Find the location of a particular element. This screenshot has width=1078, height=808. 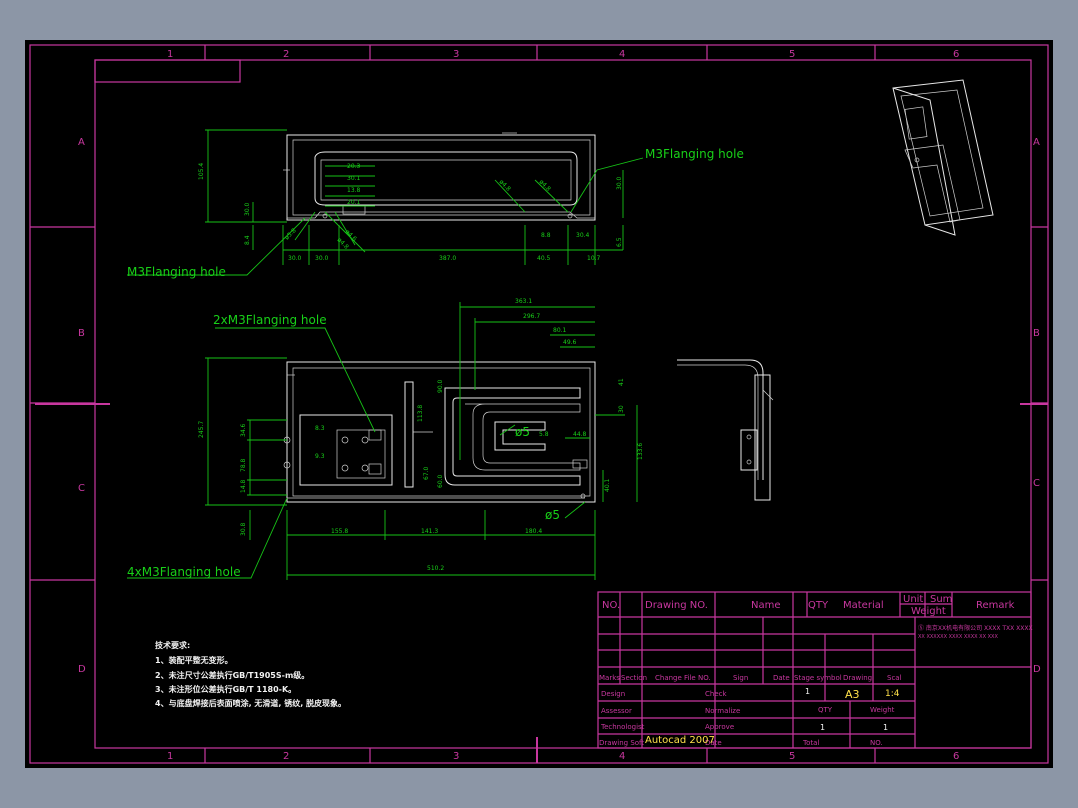

tb-header: Drawing NO. is located at coordinates (676, 605).